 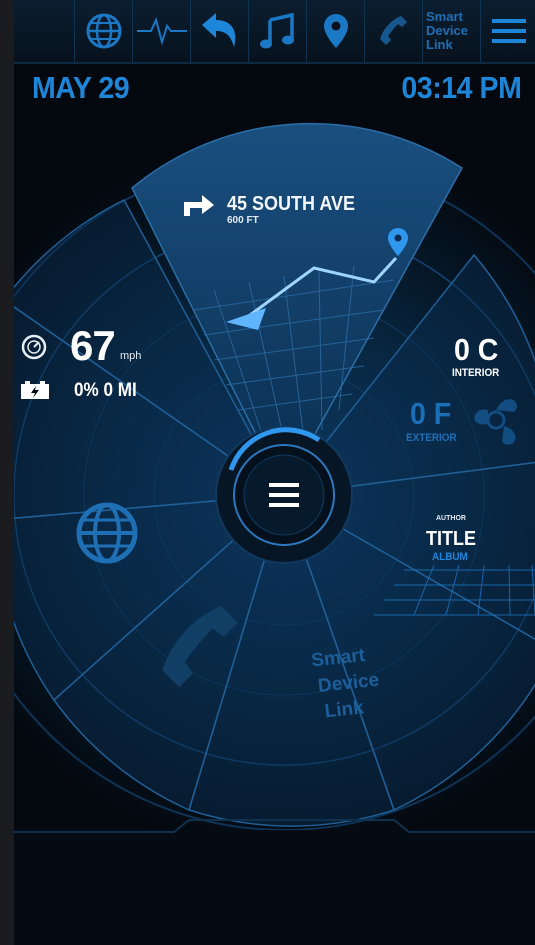 What do you see at coordinates (105, 390) in the screenshot?
I see `battery-range: 0% 0 MI` at bounding box center [105, 390].